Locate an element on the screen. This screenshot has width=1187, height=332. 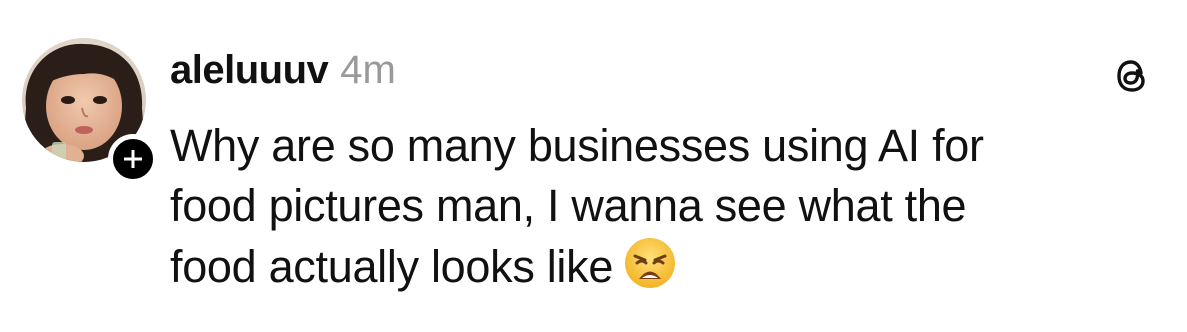
plus-icon is located at coordinates (133, 159).